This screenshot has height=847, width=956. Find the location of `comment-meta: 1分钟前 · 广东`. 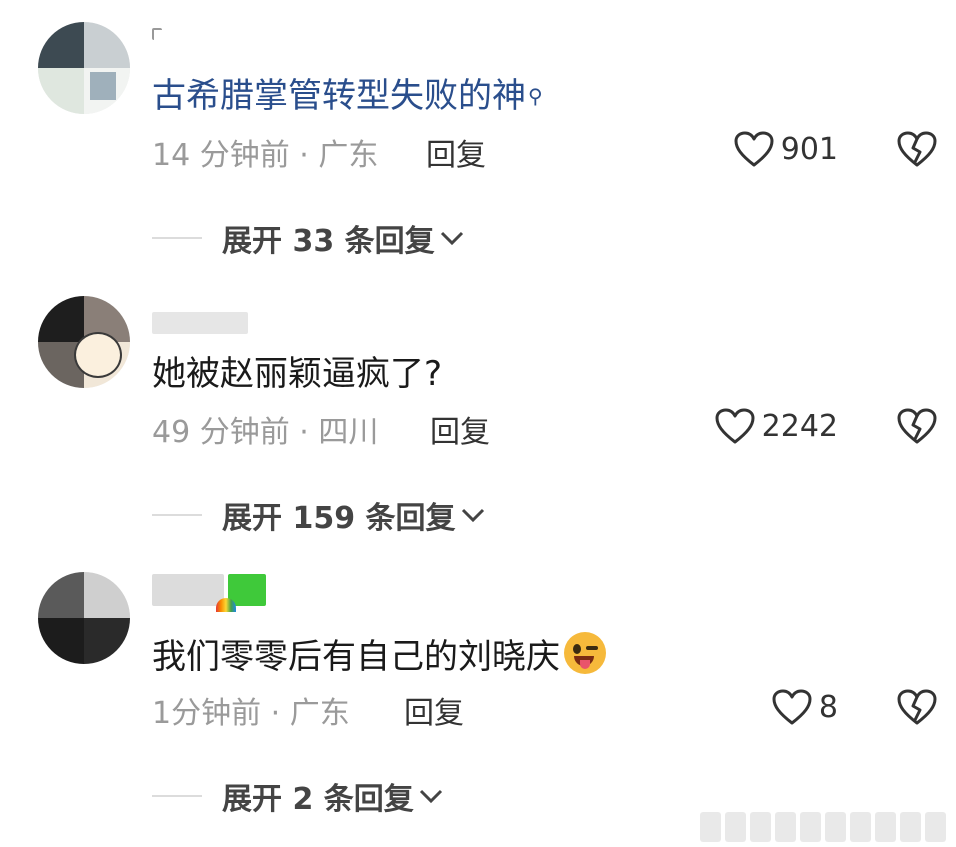

comment-meta: 1分钟前 · 广东 is located at coordinates (251, 710).